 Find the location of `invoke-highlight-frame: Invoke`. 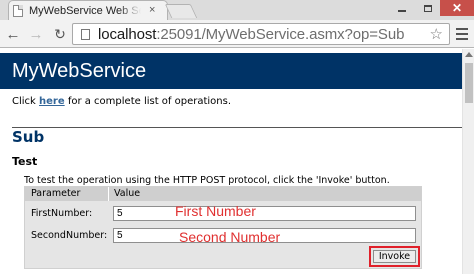

invoke-highlight-frame: Invoke is located at coordinates (394, 256).